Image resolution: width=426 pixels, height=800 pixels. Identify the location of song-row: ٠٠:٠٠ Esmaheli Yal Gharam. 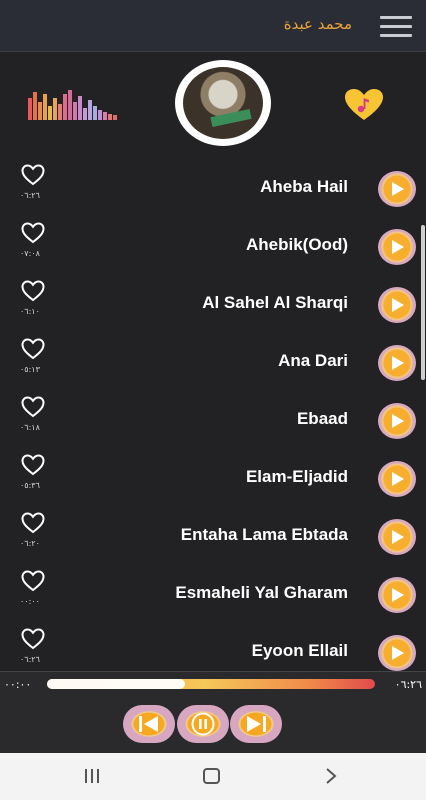
(213, 593).